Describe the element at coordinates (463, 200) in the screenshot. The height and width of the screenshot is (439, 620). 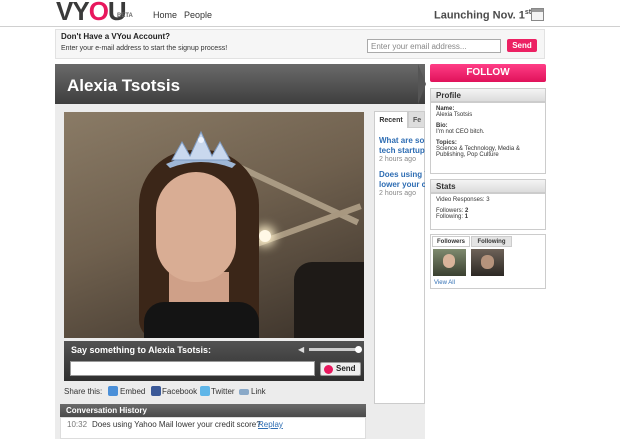
I see `video-responses: Video Responses: 3` at that location.